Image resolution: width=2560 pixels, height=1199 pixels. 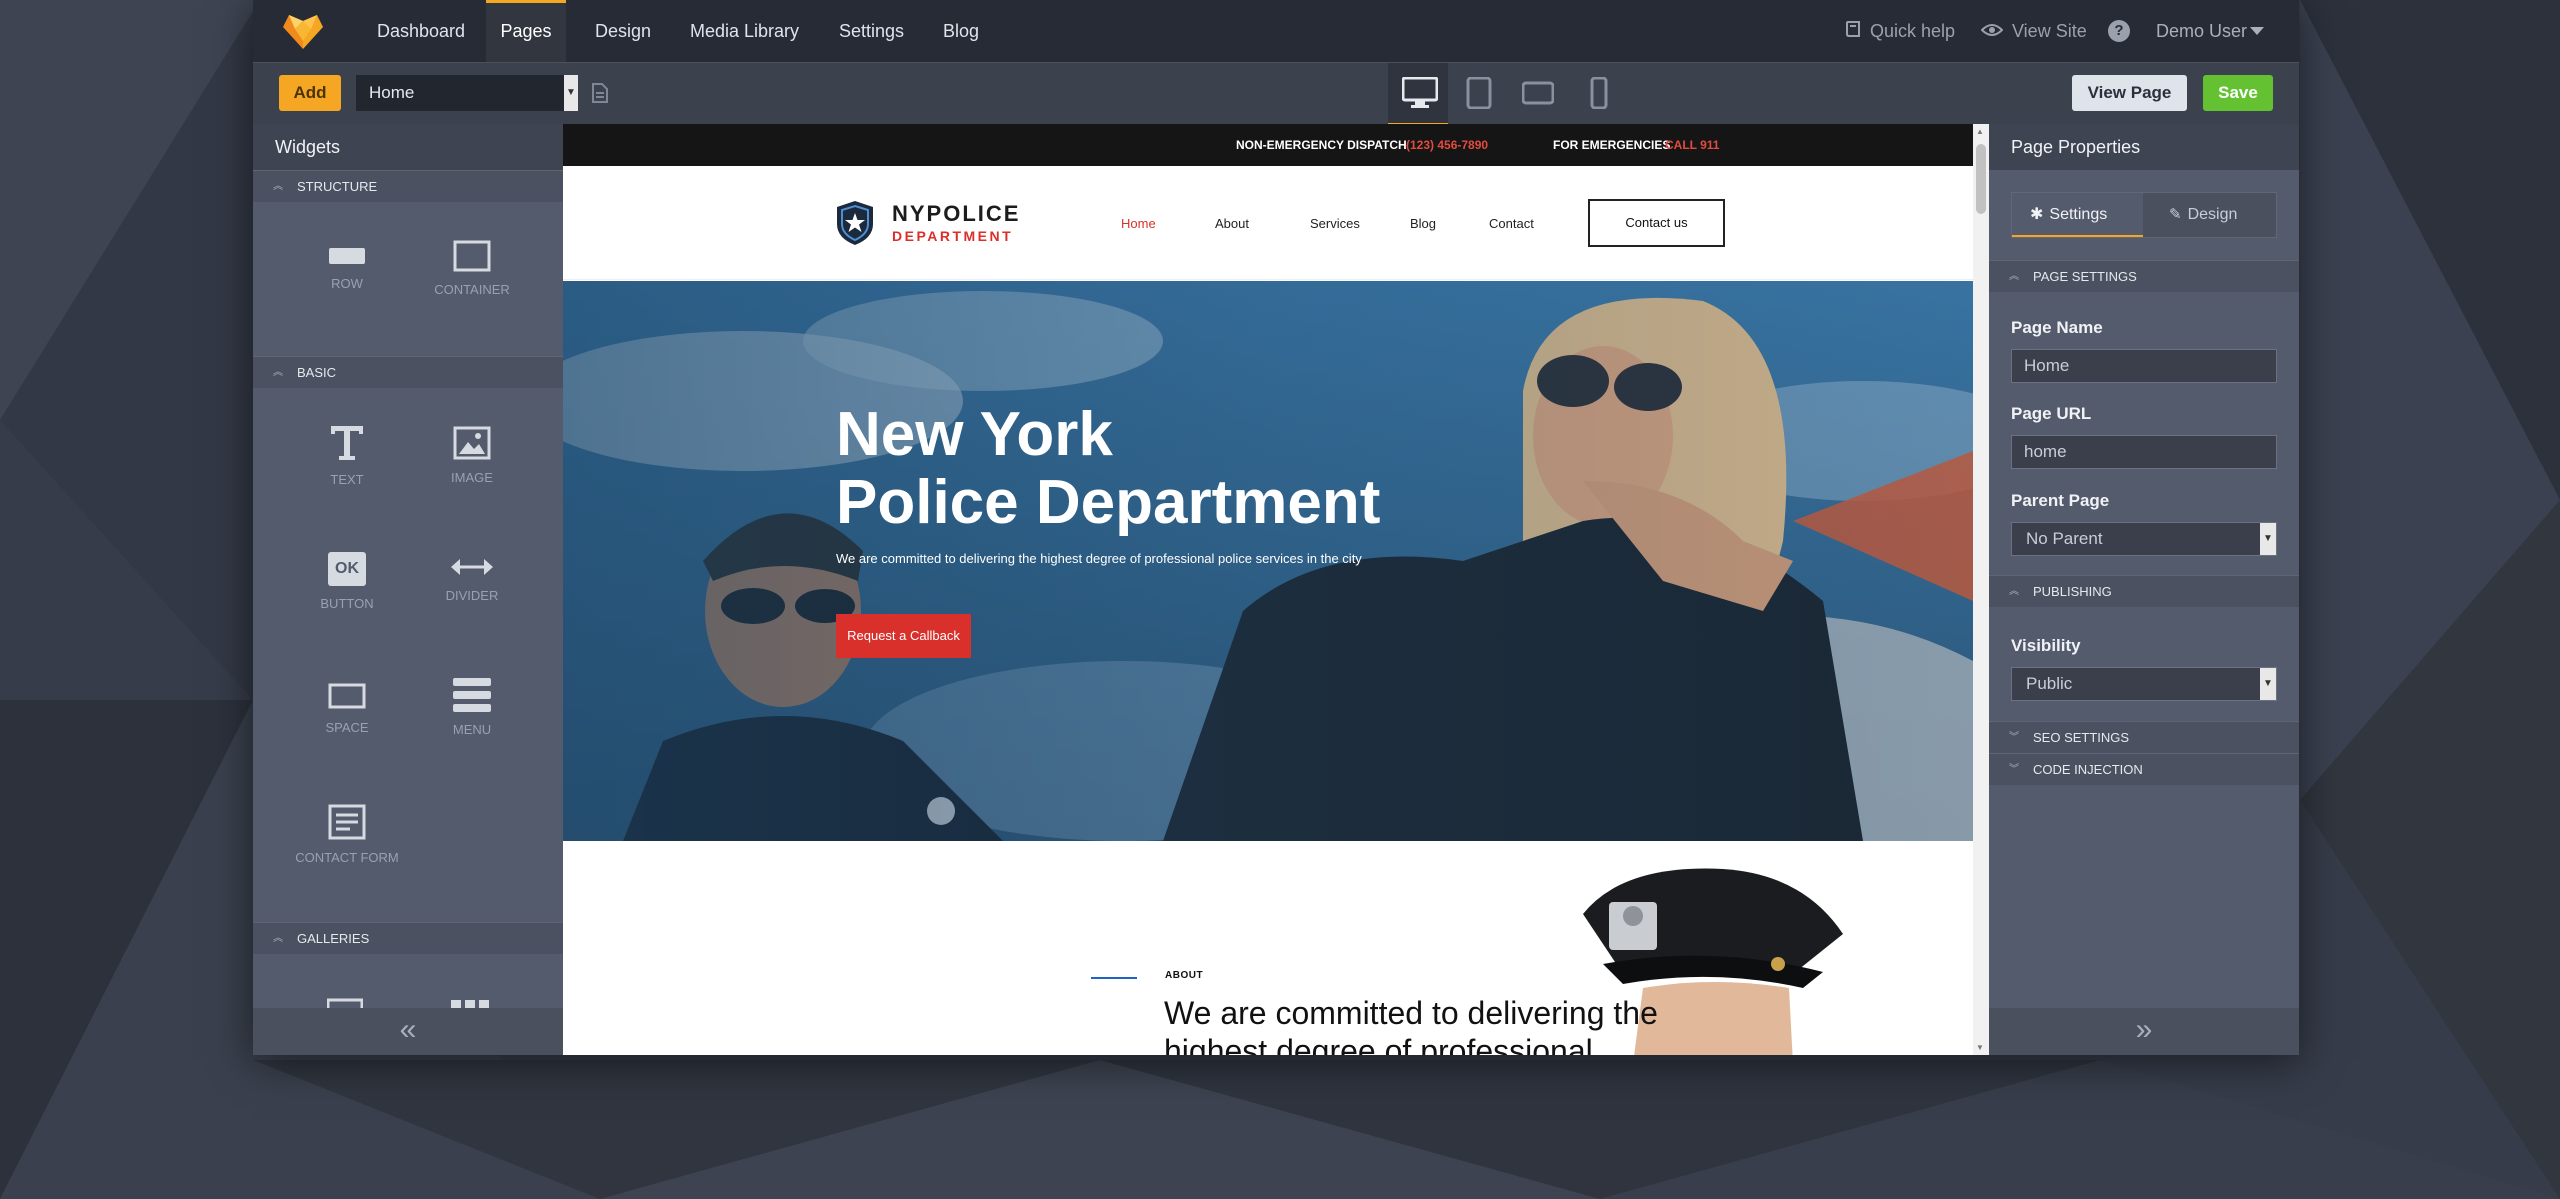 I want to click on page-name-label: Page Name, so click(x=2057, y=327).